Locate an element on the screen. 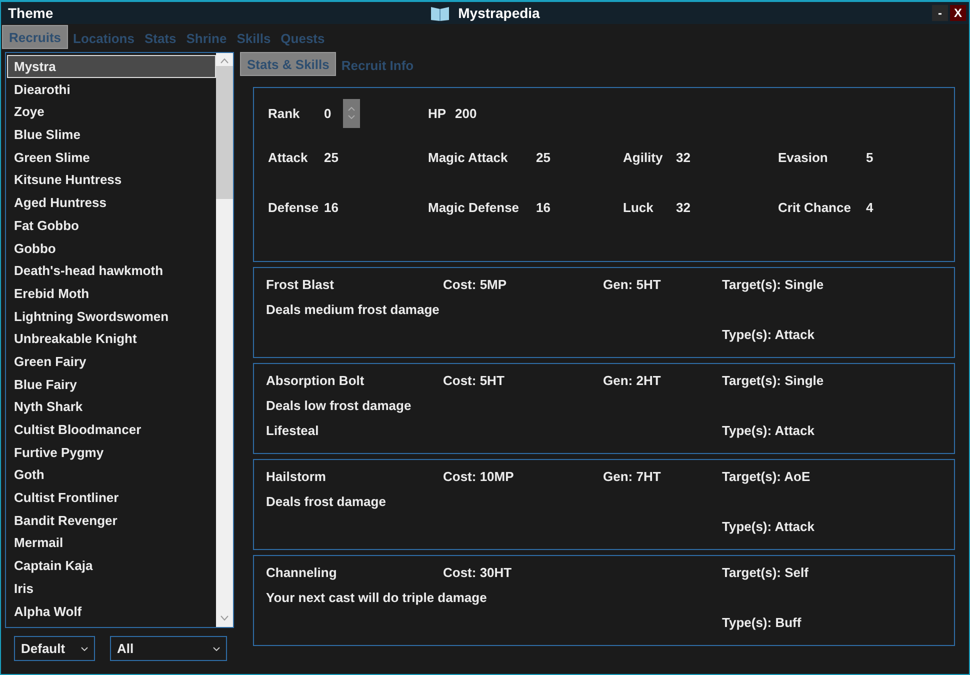 The height and width of the screenshot is (675, 970). list-item: Fat Gobbo is located at coordinates (111, 225).